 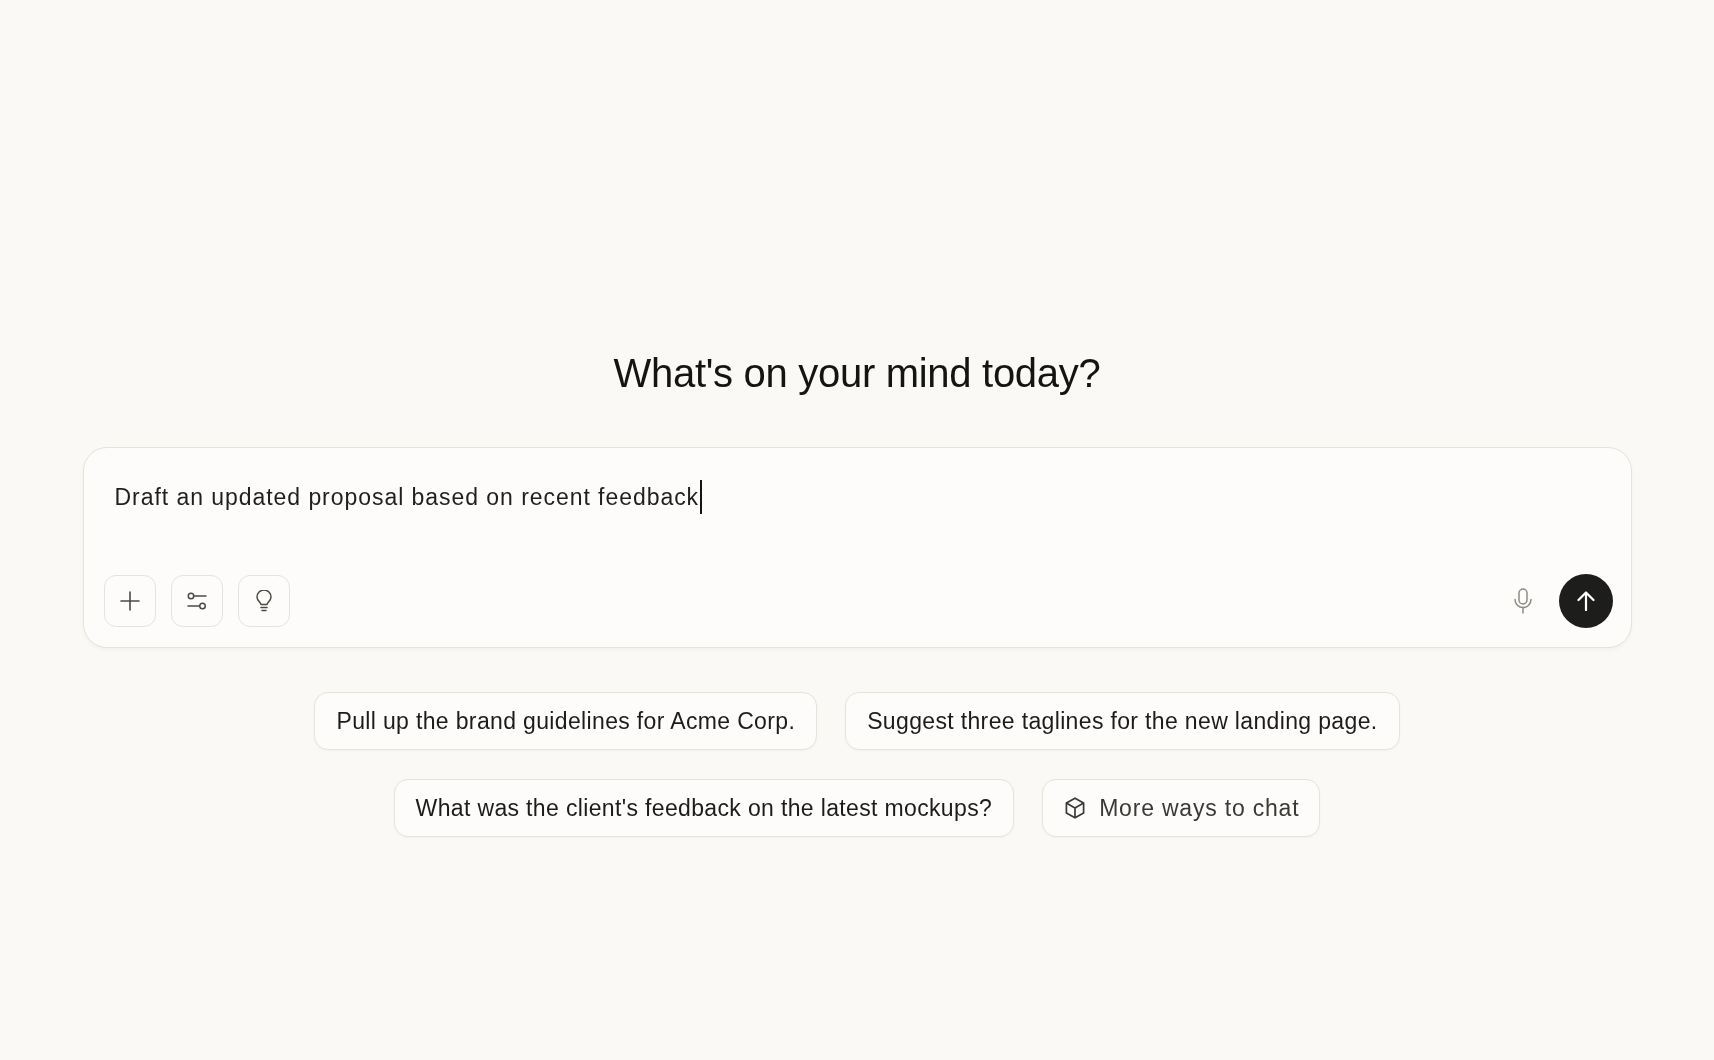 What do you see at coordinates (1522, 601) in the screenshot?
I see `microphone-icon` at bounding box center [1522, 601].